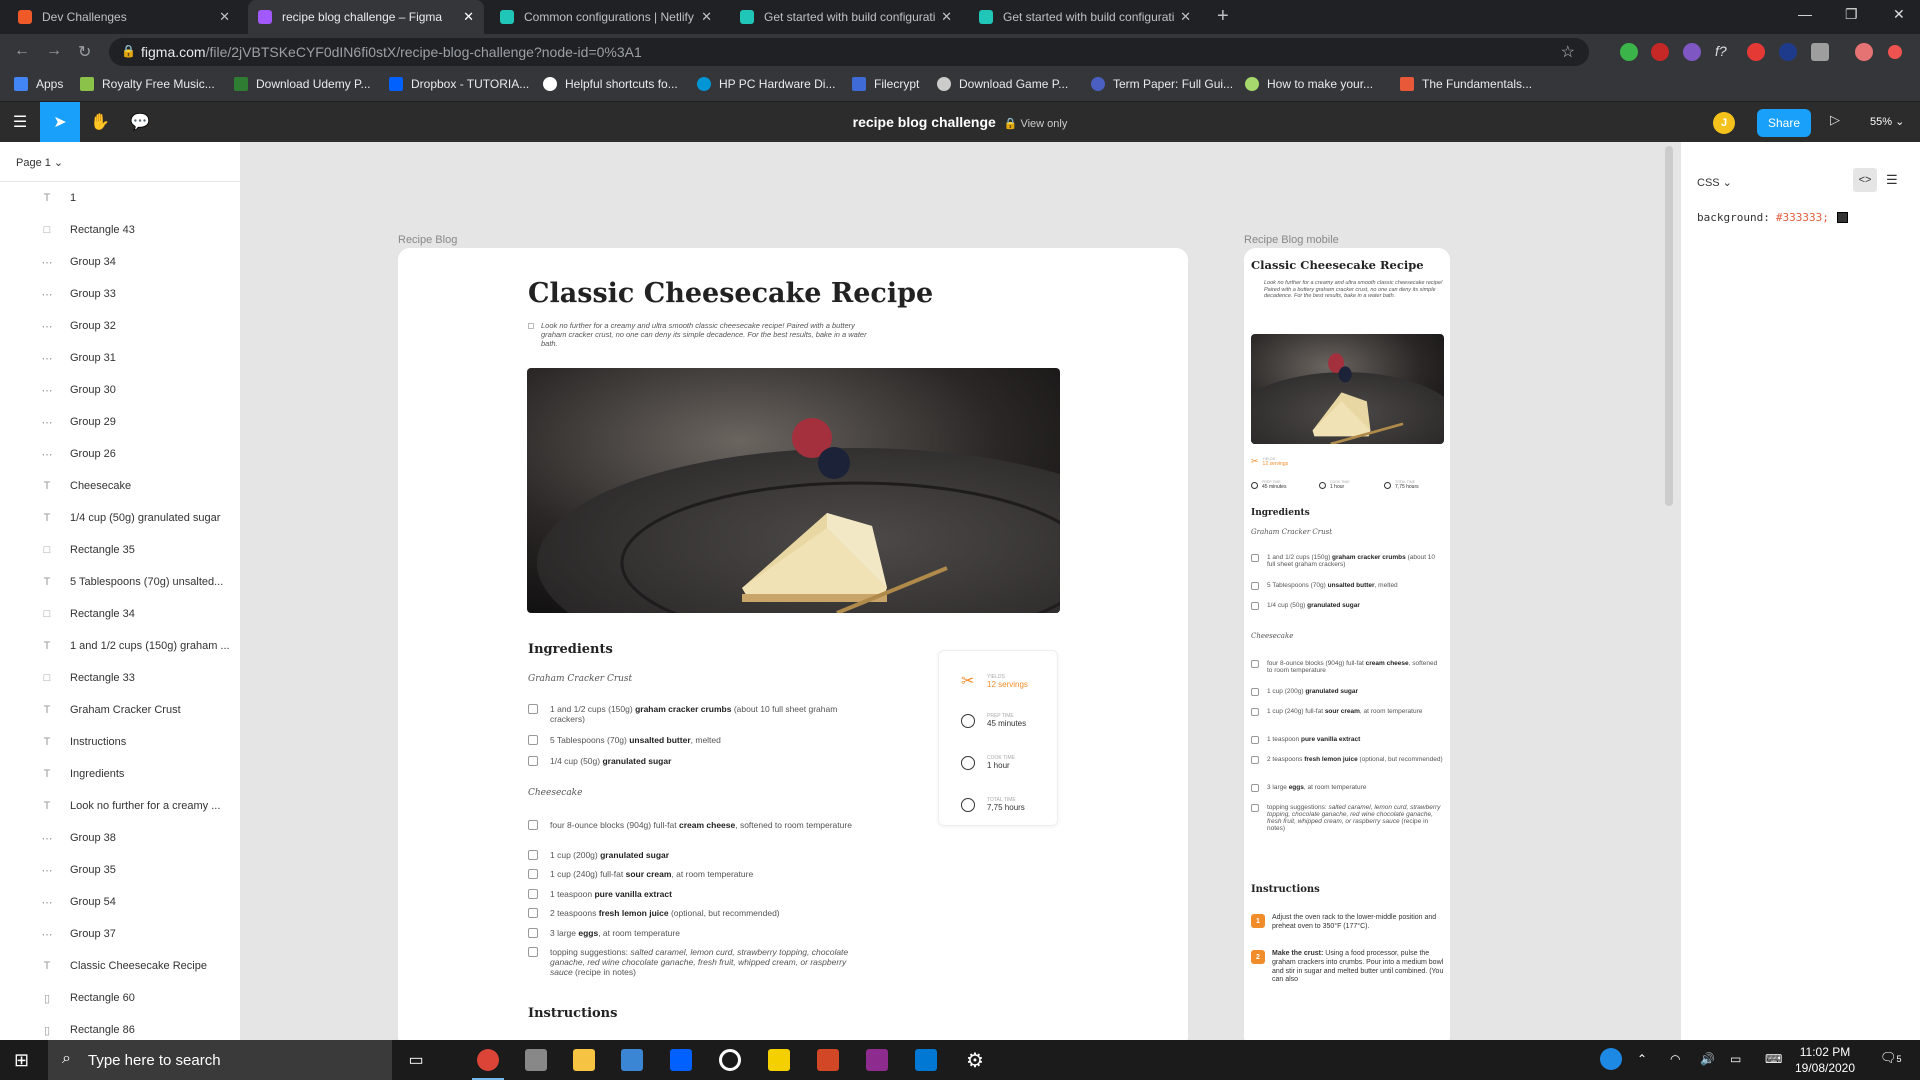  I want to click on css-value: #333333;, so click(1802, 217).